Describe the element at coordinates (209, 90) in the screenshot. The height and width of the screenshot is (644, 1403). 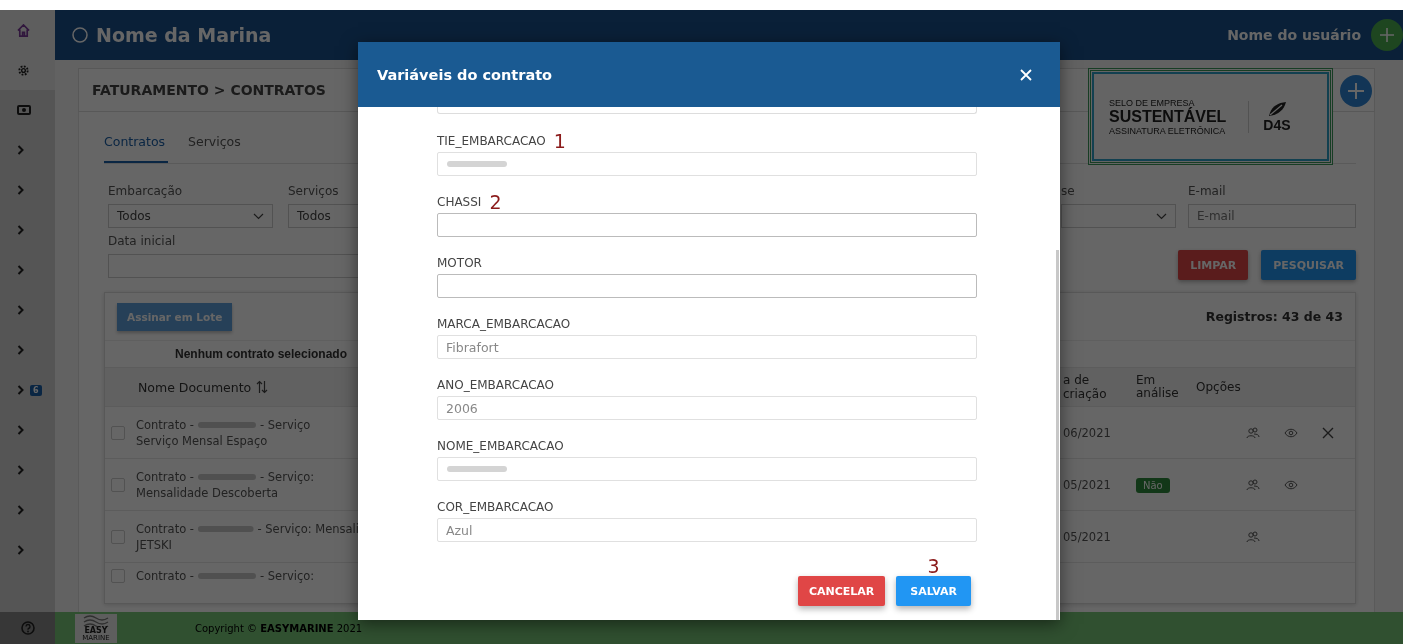
I see `breadcrumb: FATURAMENTO > CONTRATOS` at that location.